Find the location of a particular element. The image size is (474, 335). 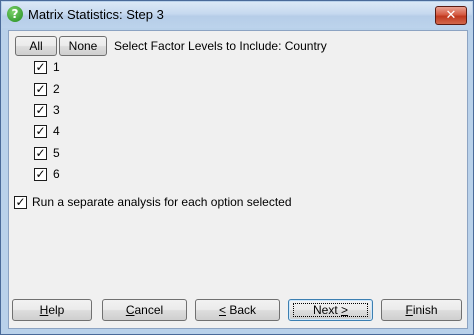

separate-analysis-checkbox: ✓ is located at coordinates (20, 202).